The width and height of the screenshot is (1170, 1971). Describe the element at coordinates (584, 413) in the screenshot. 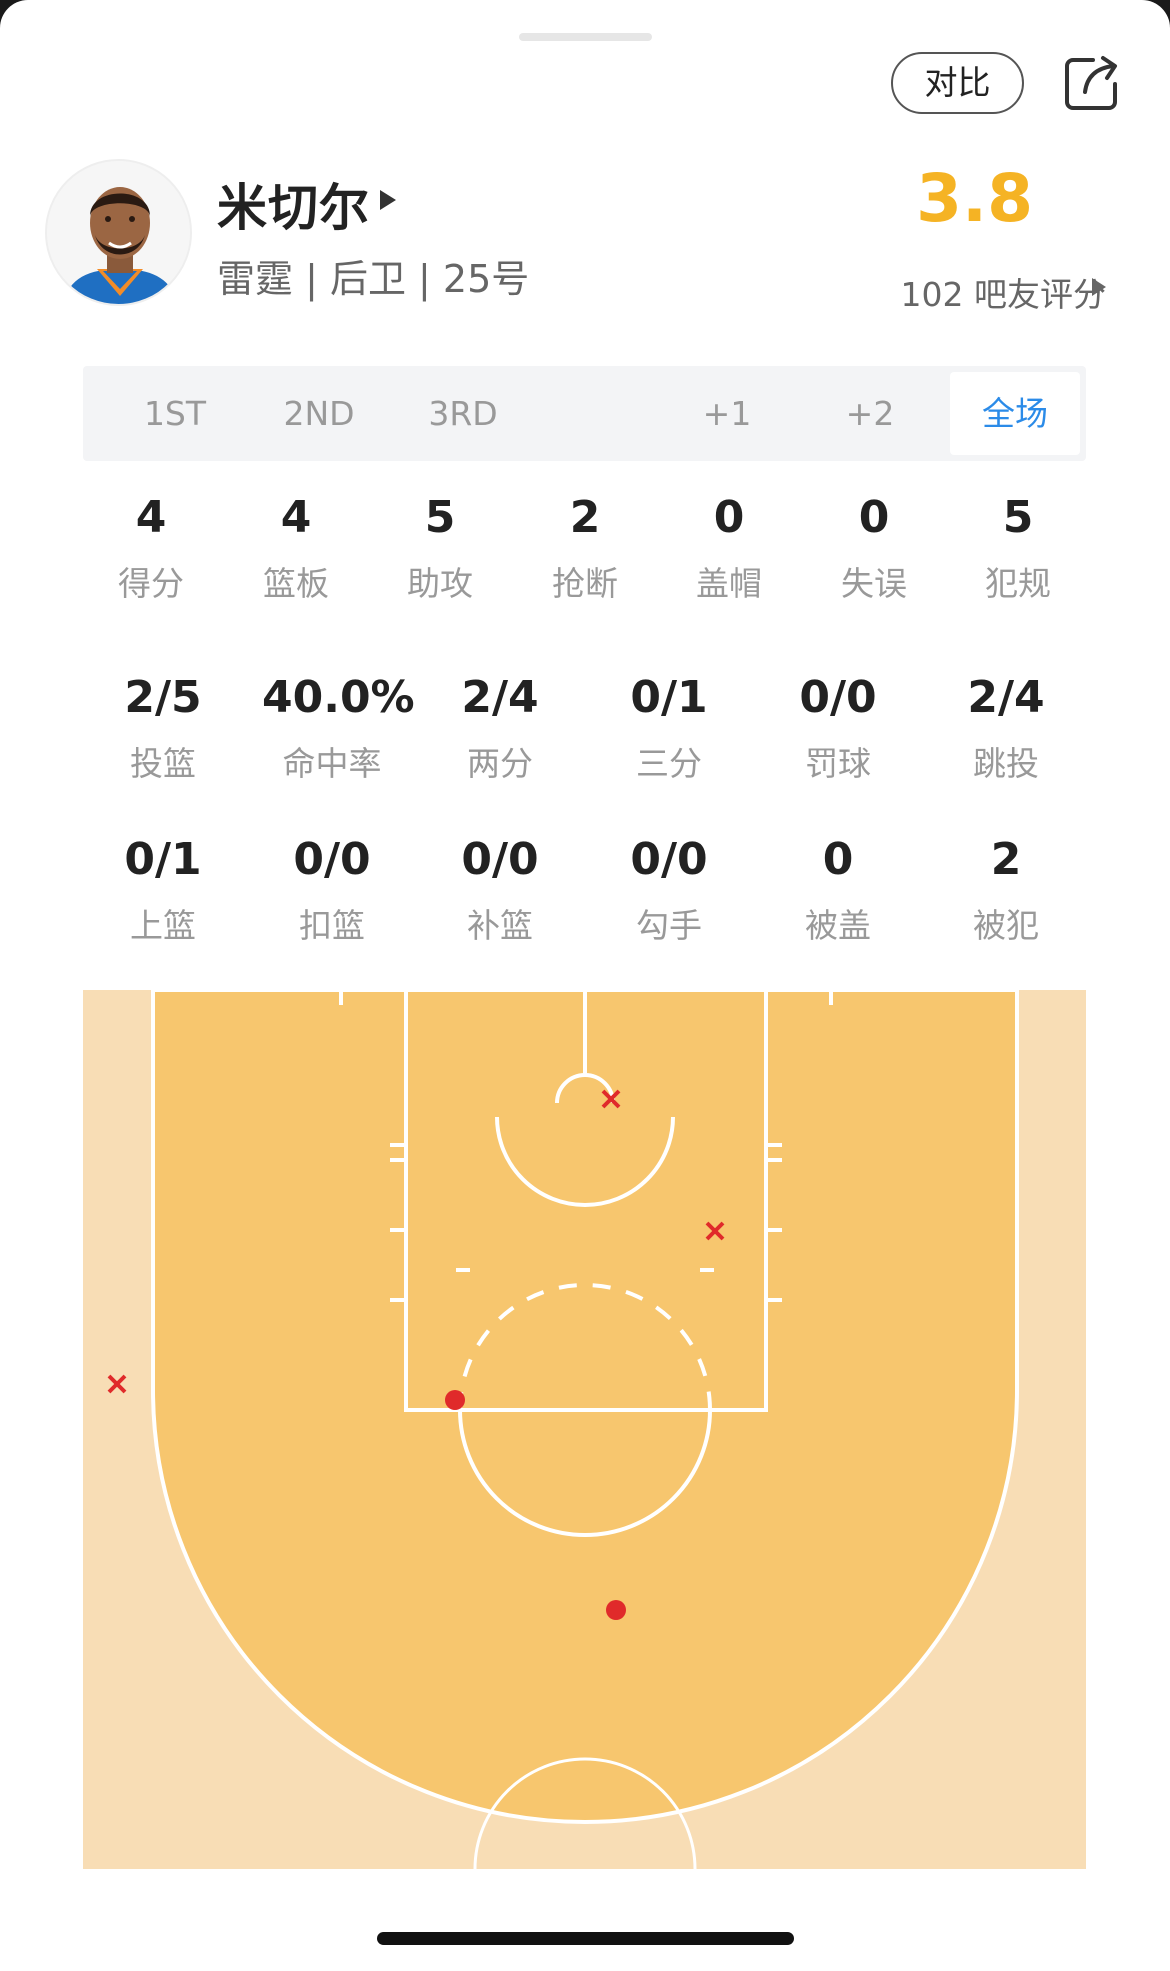

I see `period-tabs: 1ST 2ND 3RD +1 +2 全场` at that location.